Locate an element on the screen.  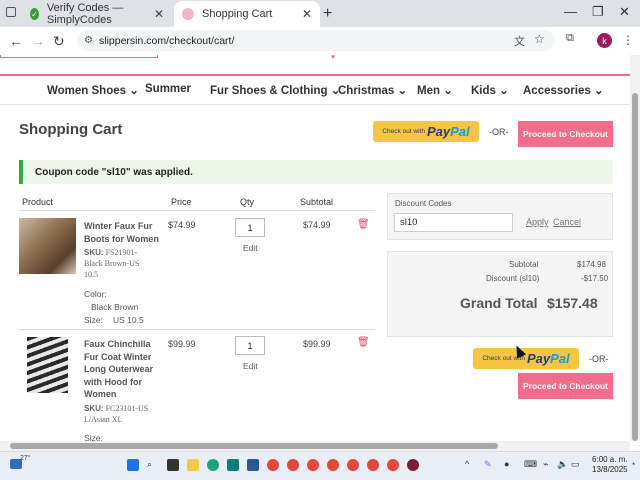
clock-time: 6:00 a. m. is located at coordinates (610, 459).